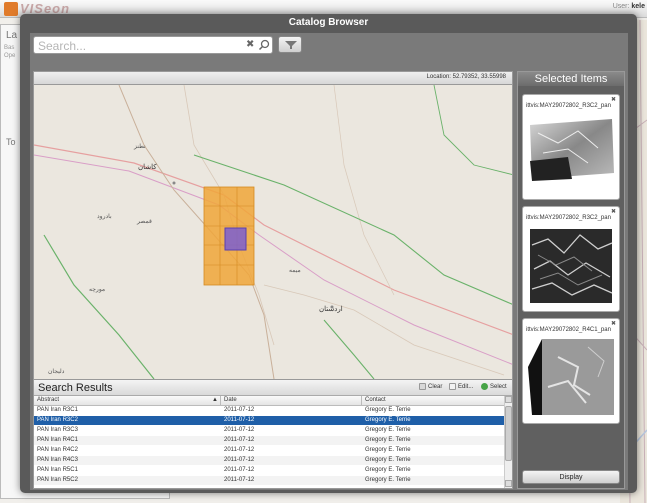 The height and width of the screenshot is (503, 647). Describe the element at coordinates (250, 44) in the screenshot. I see `clear-icon: ✖` at that location.